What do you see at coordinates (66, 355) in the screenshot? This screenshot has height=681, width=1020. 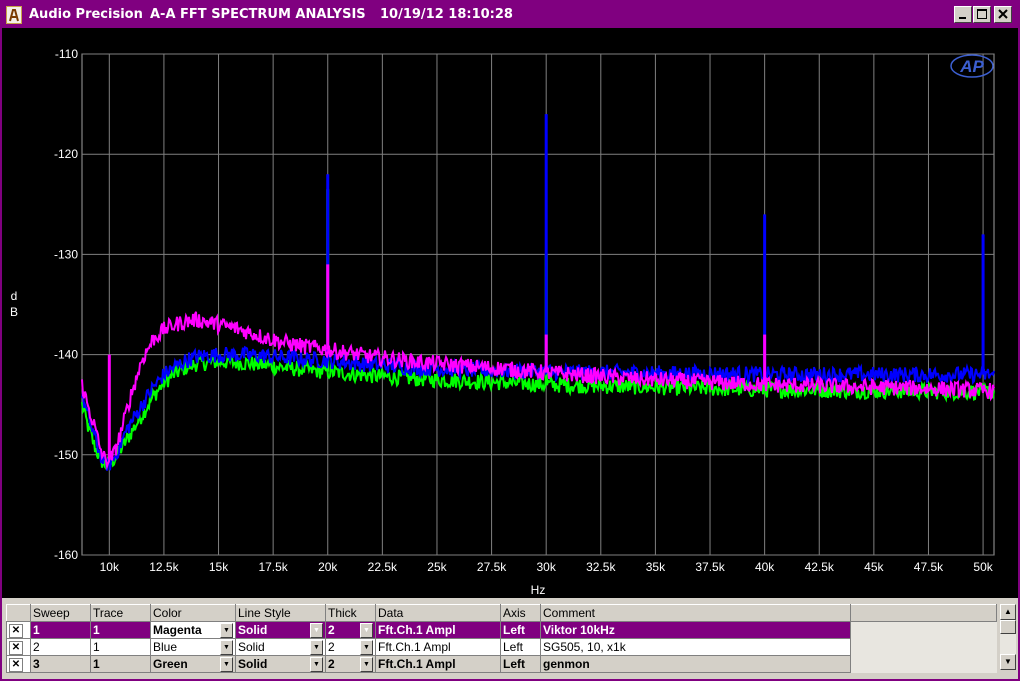 I see `y-tick-label: -140` at bounding box center [66, 355].